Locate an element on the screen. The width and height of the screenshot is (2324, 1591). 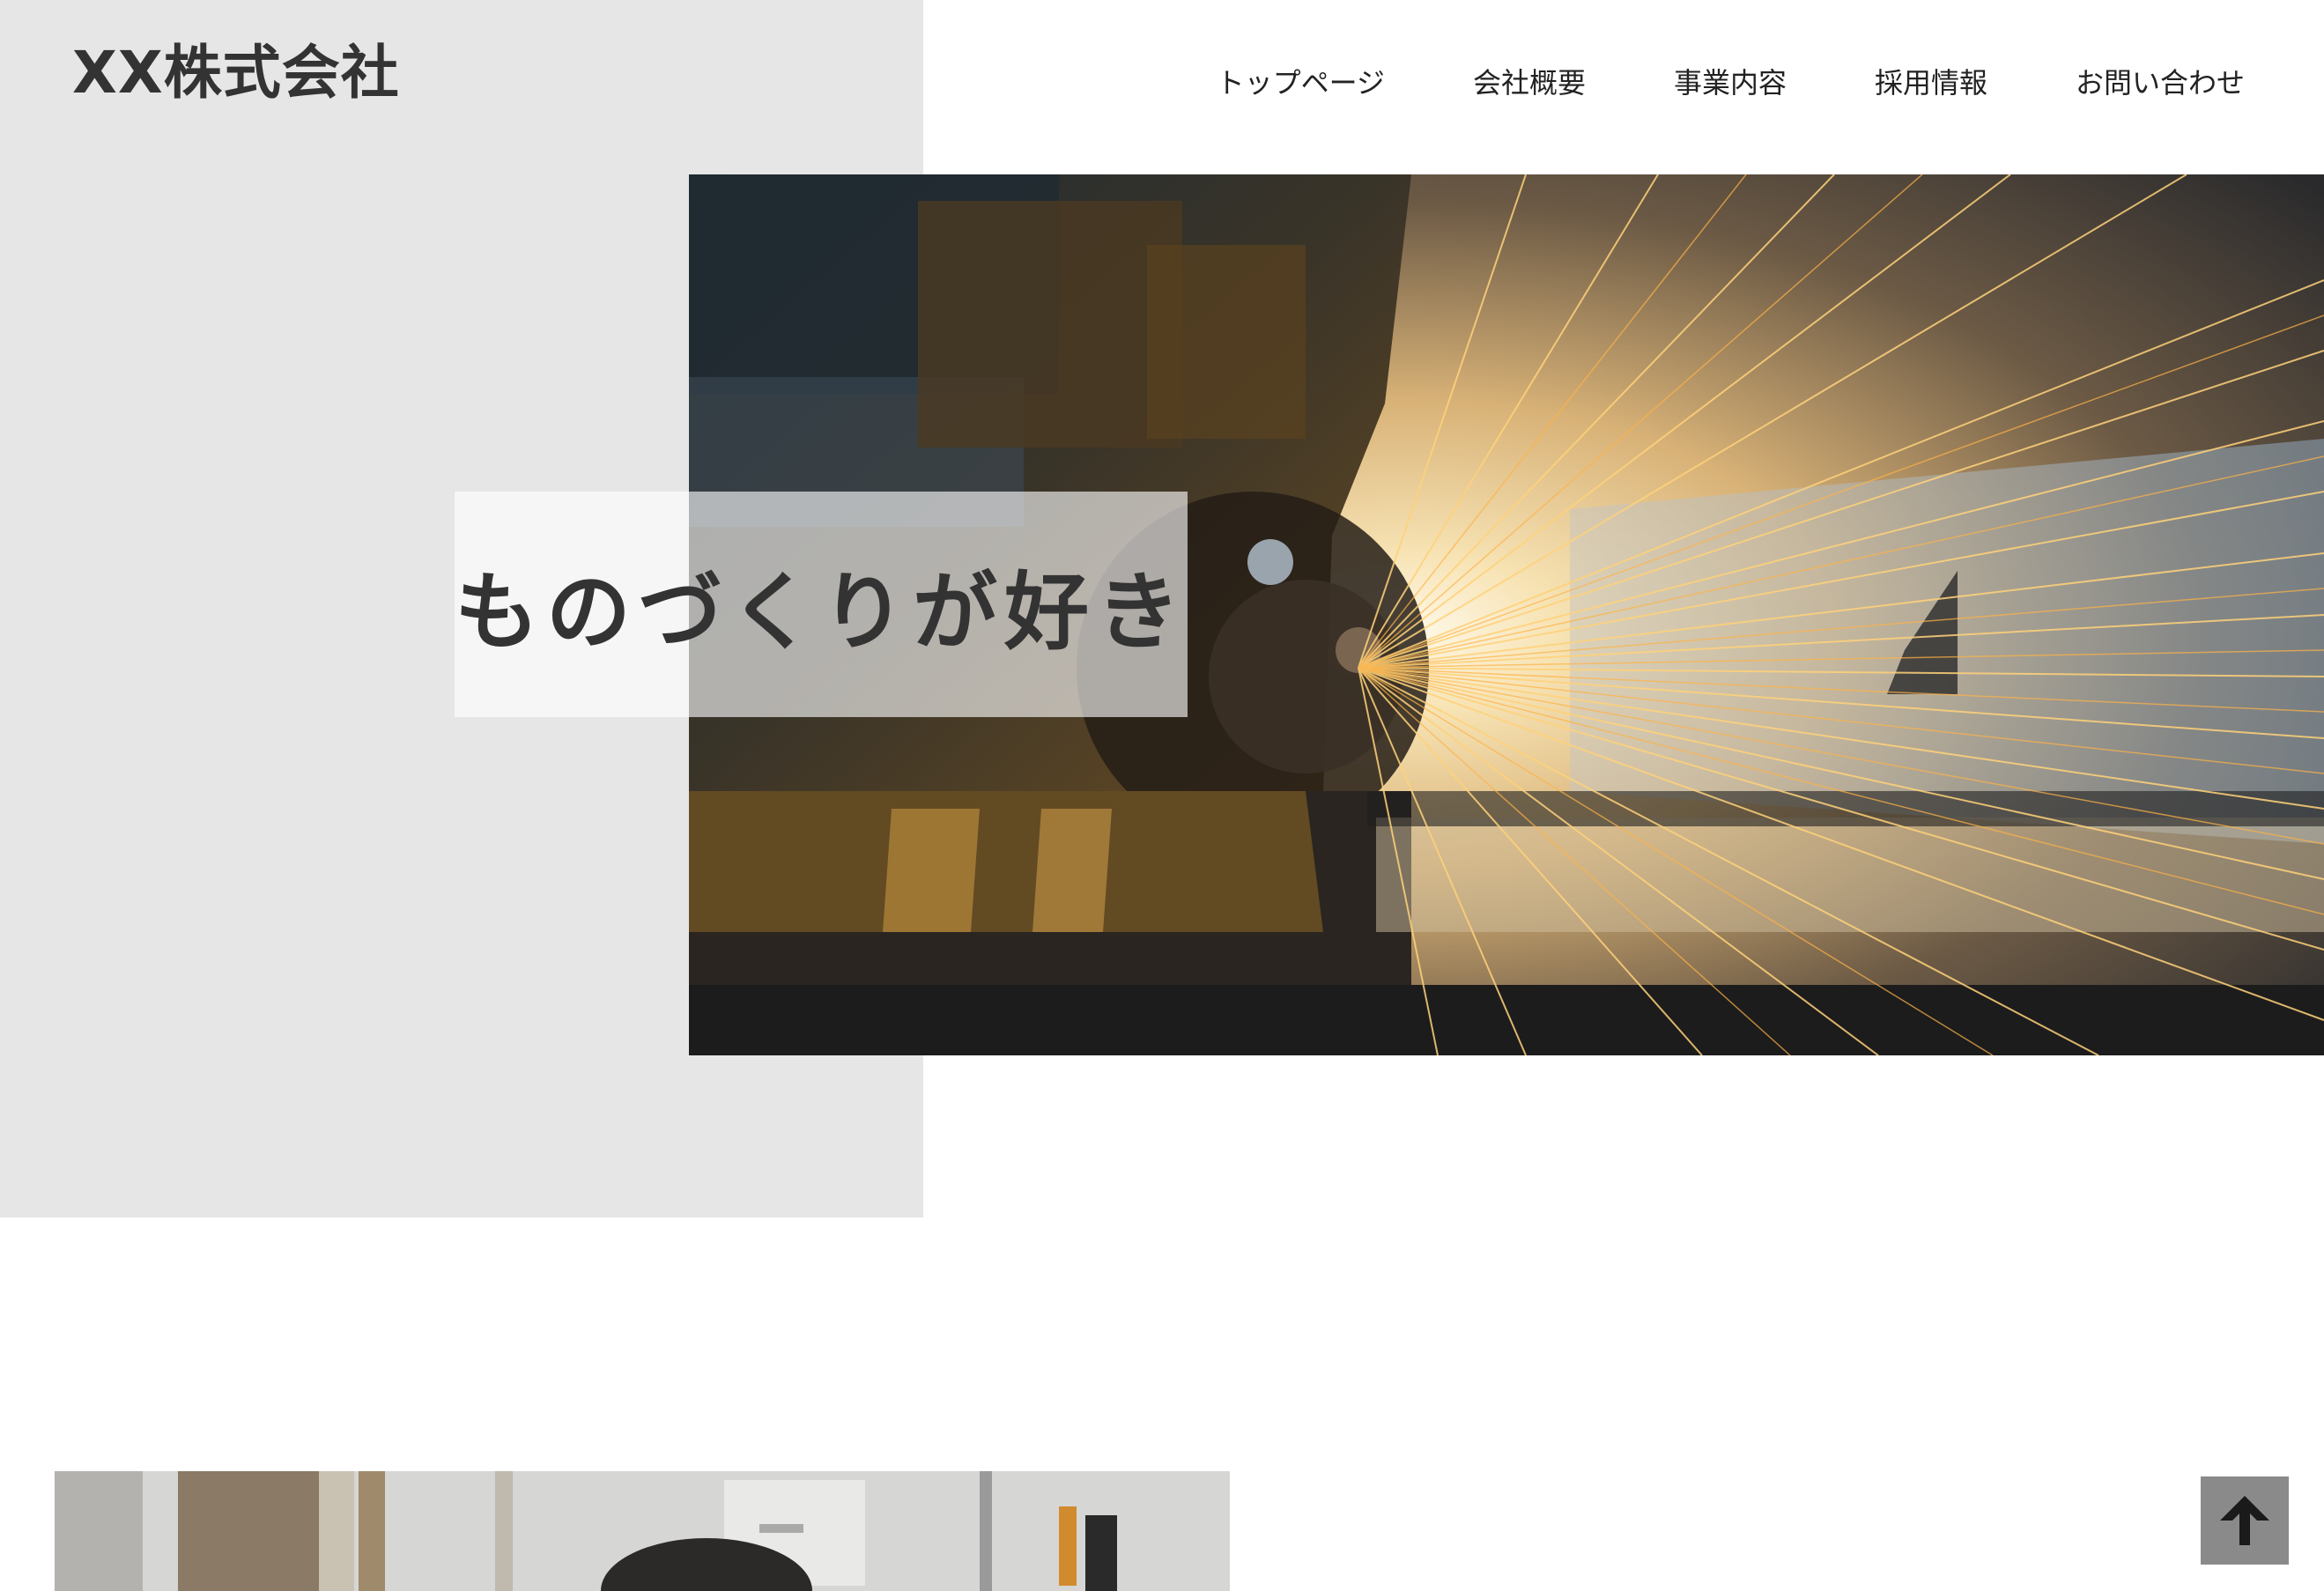
global-nav: トップページ 会社概要 事業内容 採用情報 お問い合わせ is located at coordinates (1687, 83).